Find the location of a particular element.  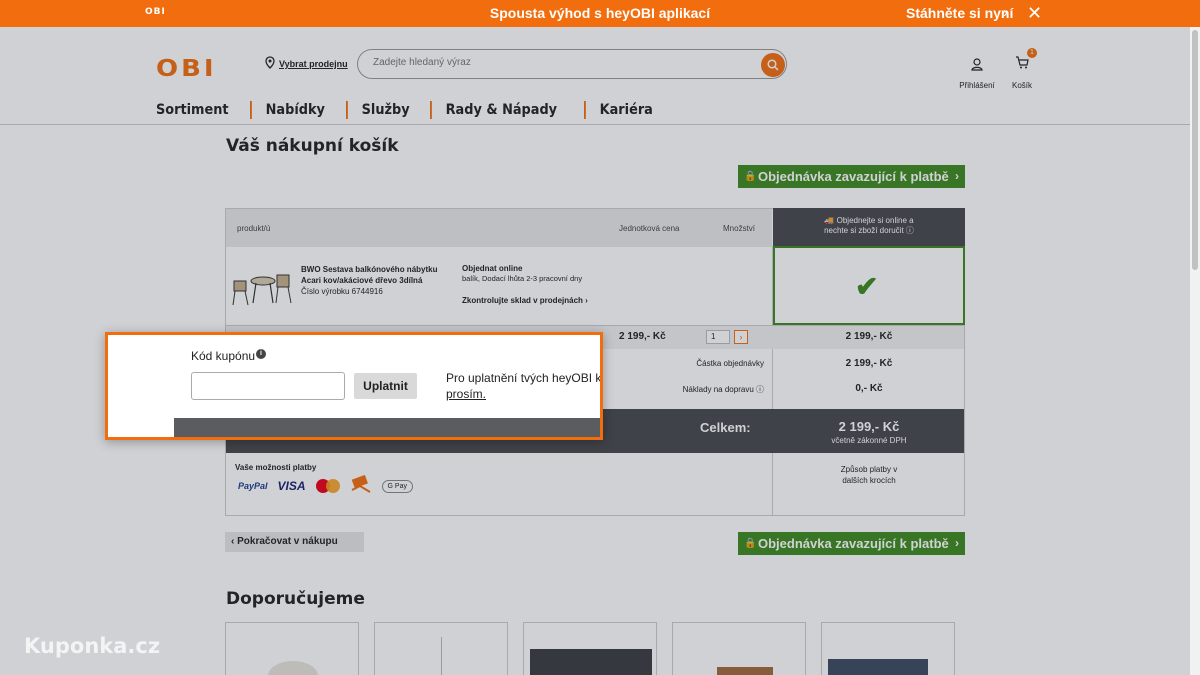

scrollbar-thumb is located at coordinates (1195, 150).